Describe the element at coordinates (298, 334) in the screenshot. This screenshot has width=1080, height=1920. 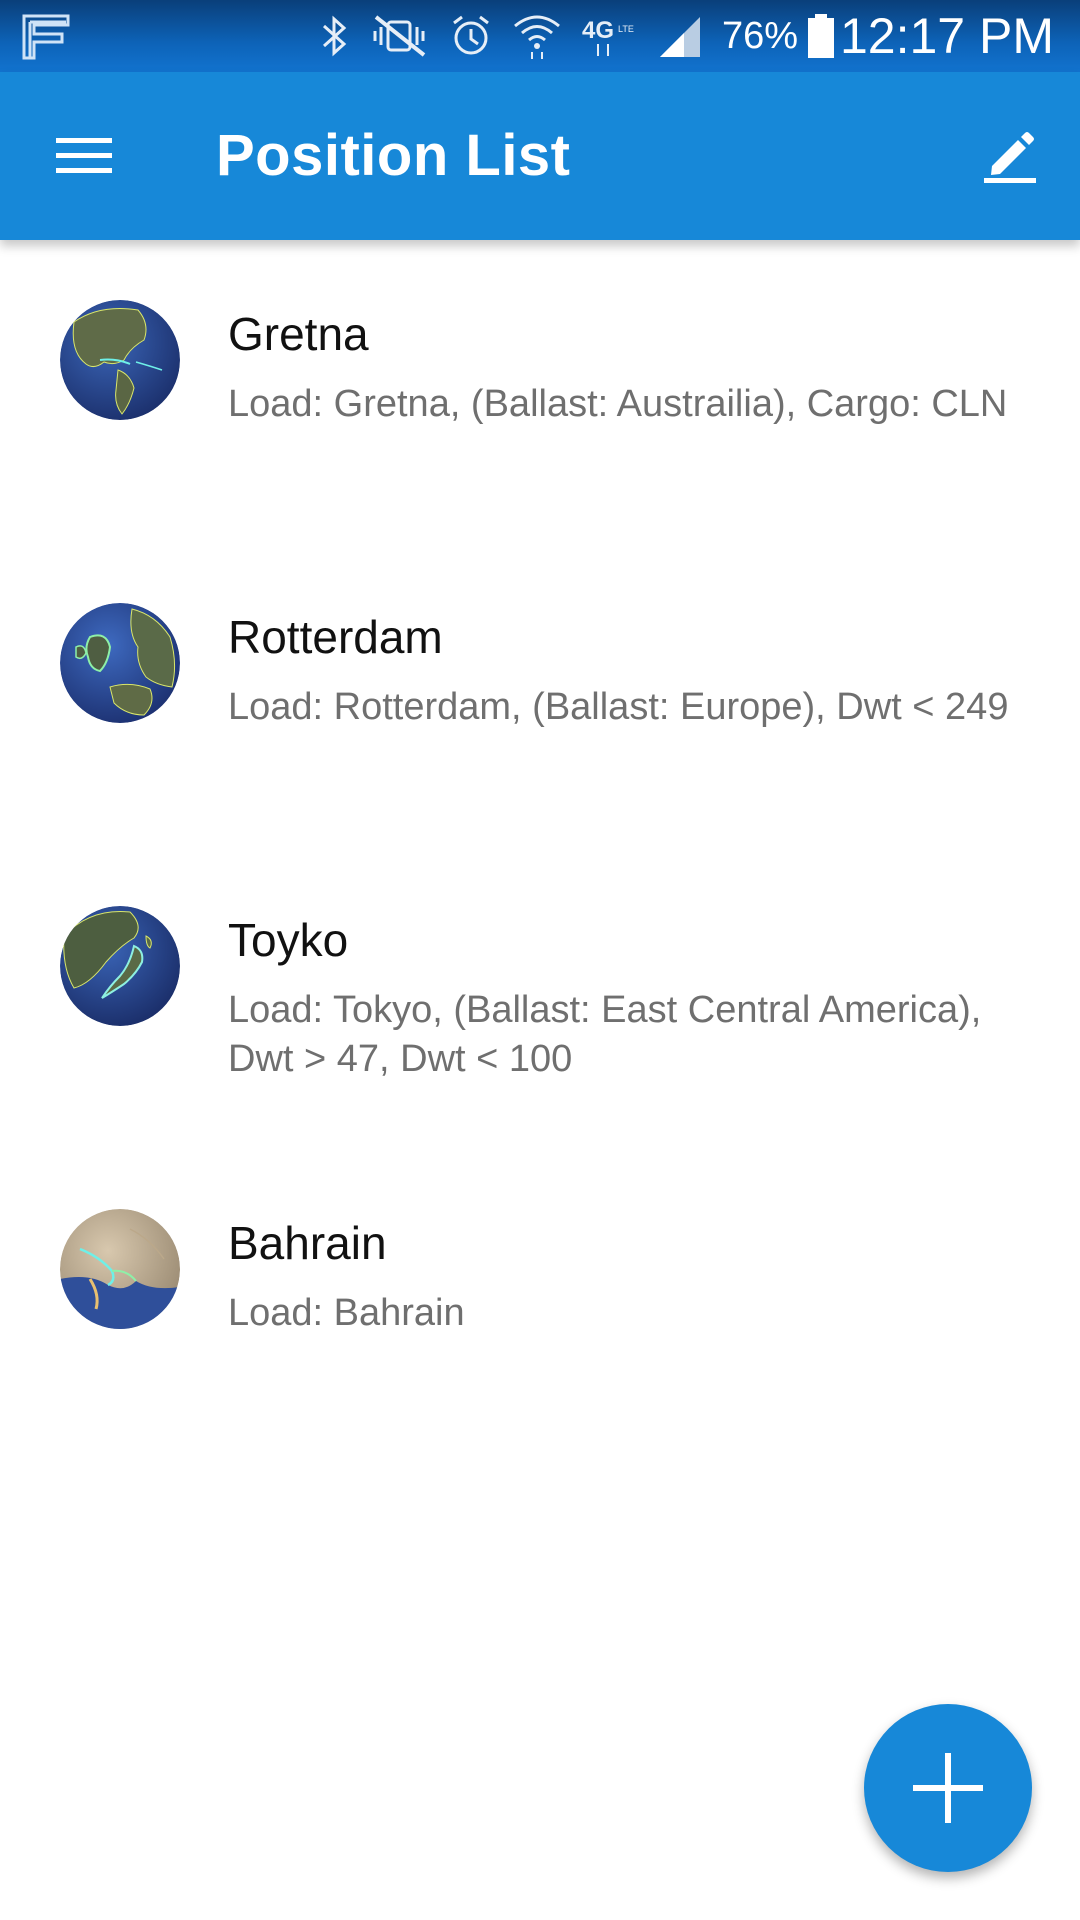
I see `item-title: Gretna` at that location.